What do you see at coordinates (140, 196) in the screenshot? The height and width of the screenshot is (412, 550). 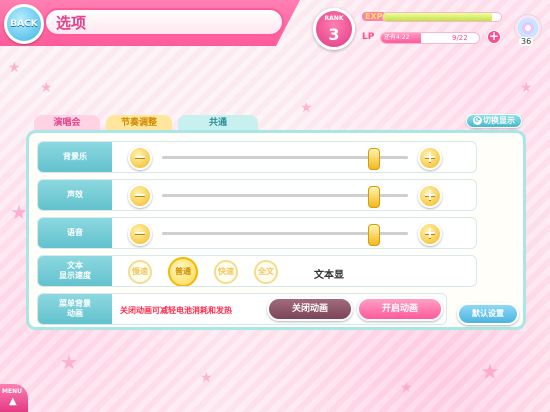 I see `se-minus-button: −` at bounding box center [140, 196].